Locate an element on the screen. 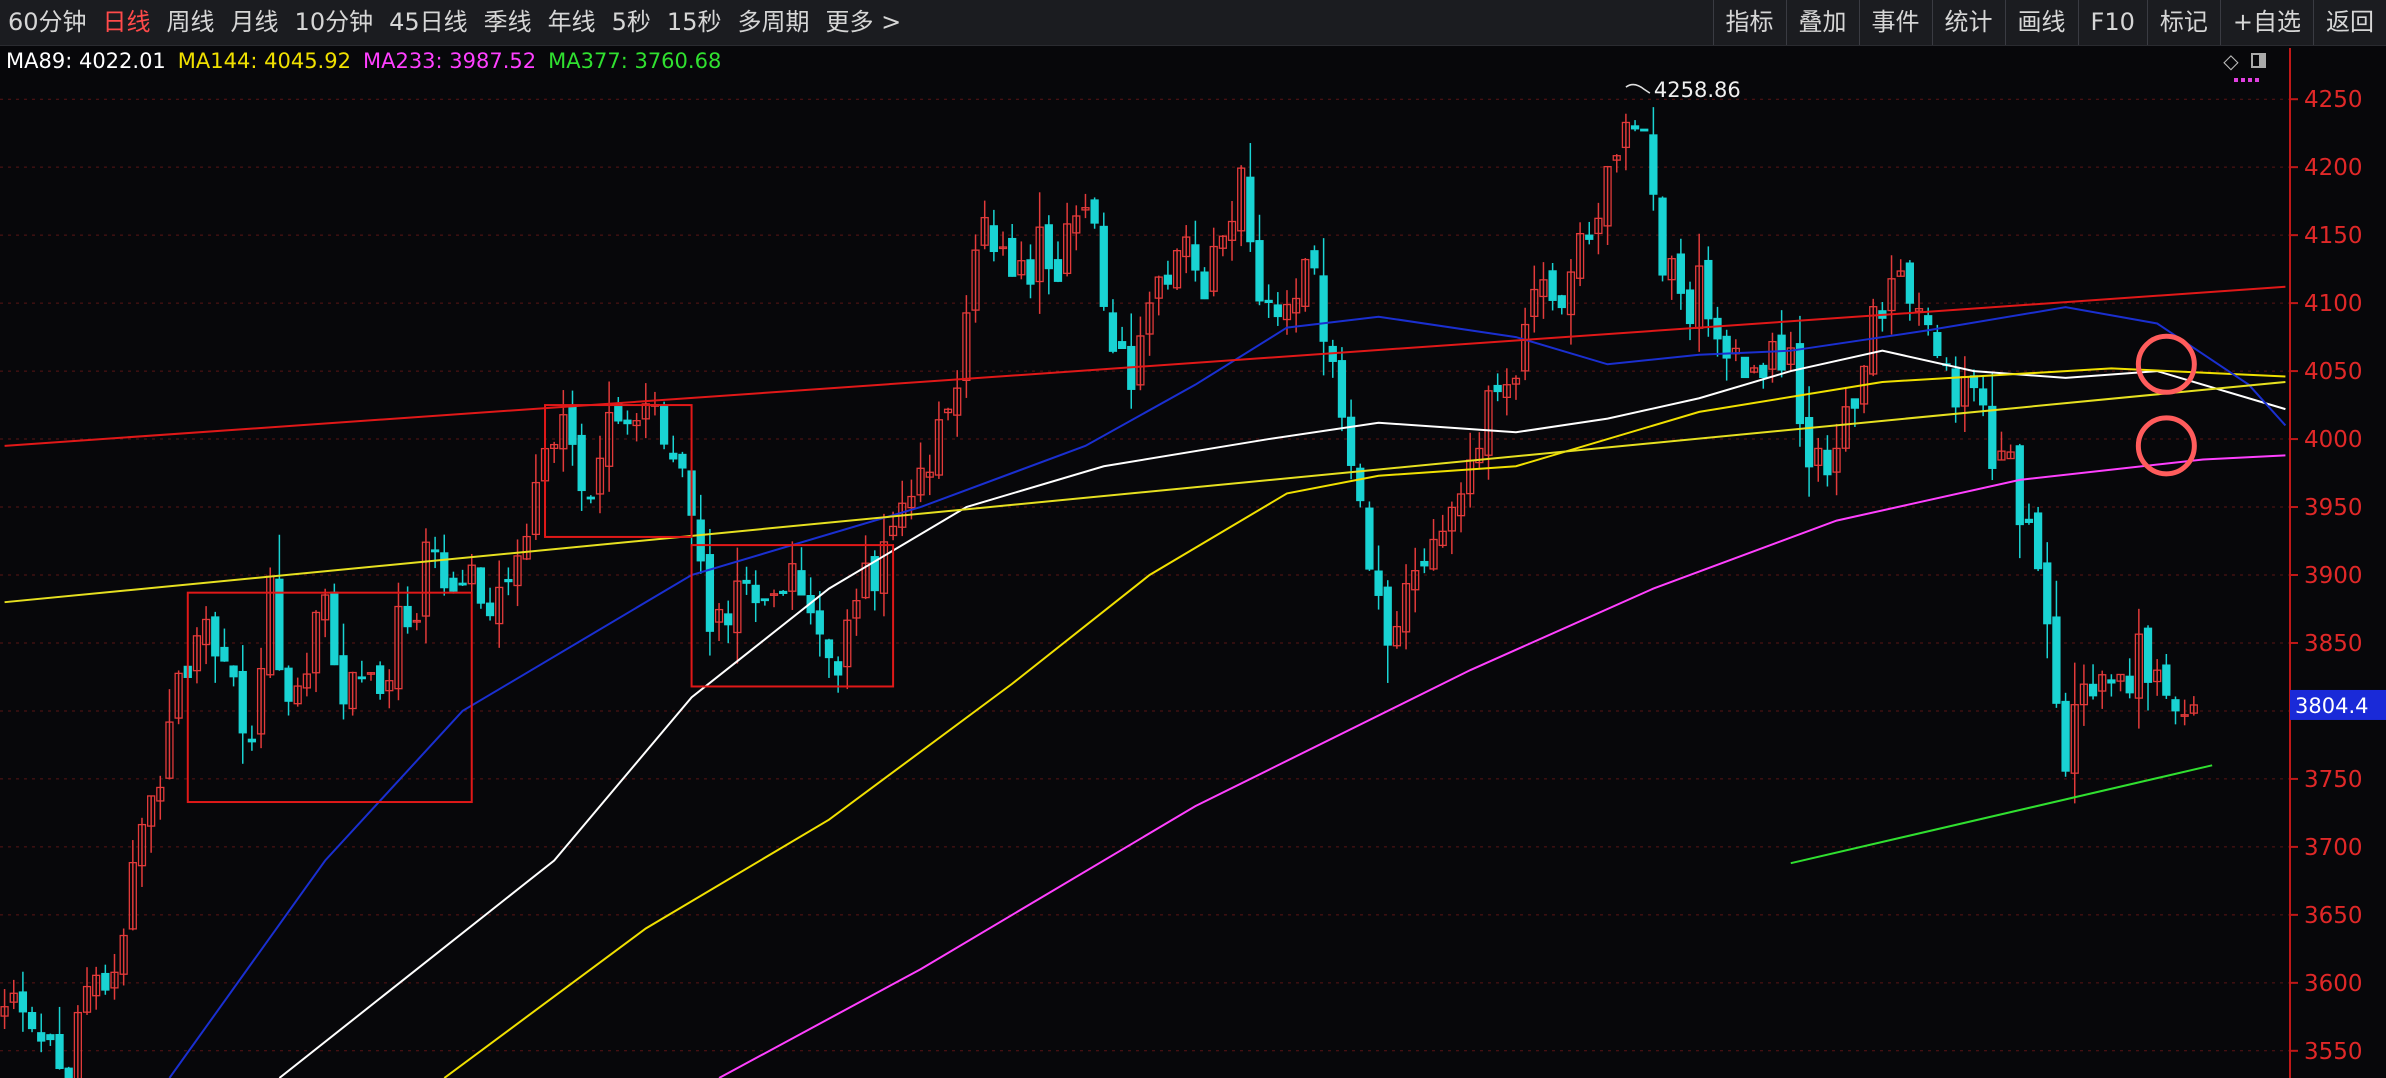  period-tab-4: 10分钟 is located at coordinates (334, 22).